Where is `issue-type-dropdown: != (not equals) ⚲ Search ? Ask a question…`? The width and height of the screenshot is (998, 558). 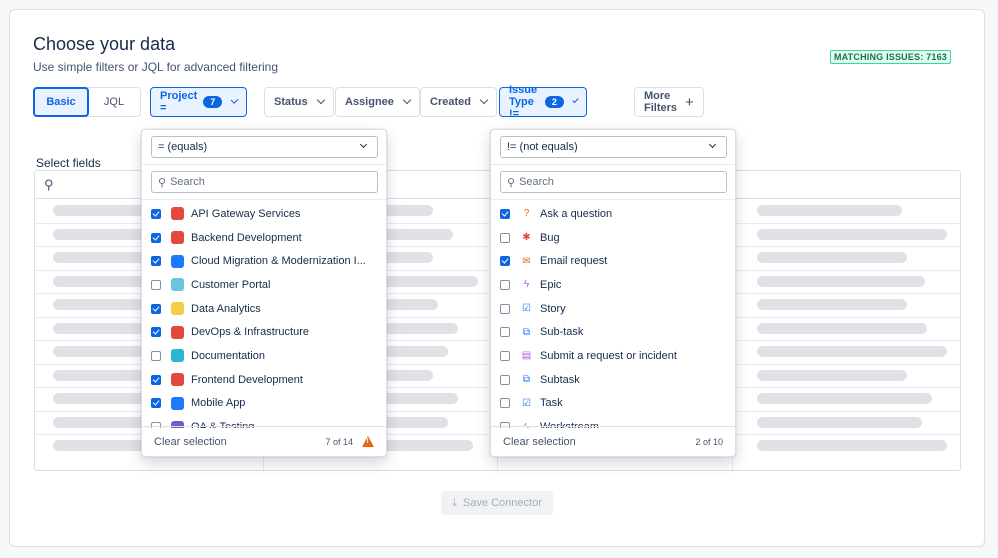 issue-type-dropdown: != (not equals) ⚲ Search ? Ask a question… is located at coordinates (613, 293).